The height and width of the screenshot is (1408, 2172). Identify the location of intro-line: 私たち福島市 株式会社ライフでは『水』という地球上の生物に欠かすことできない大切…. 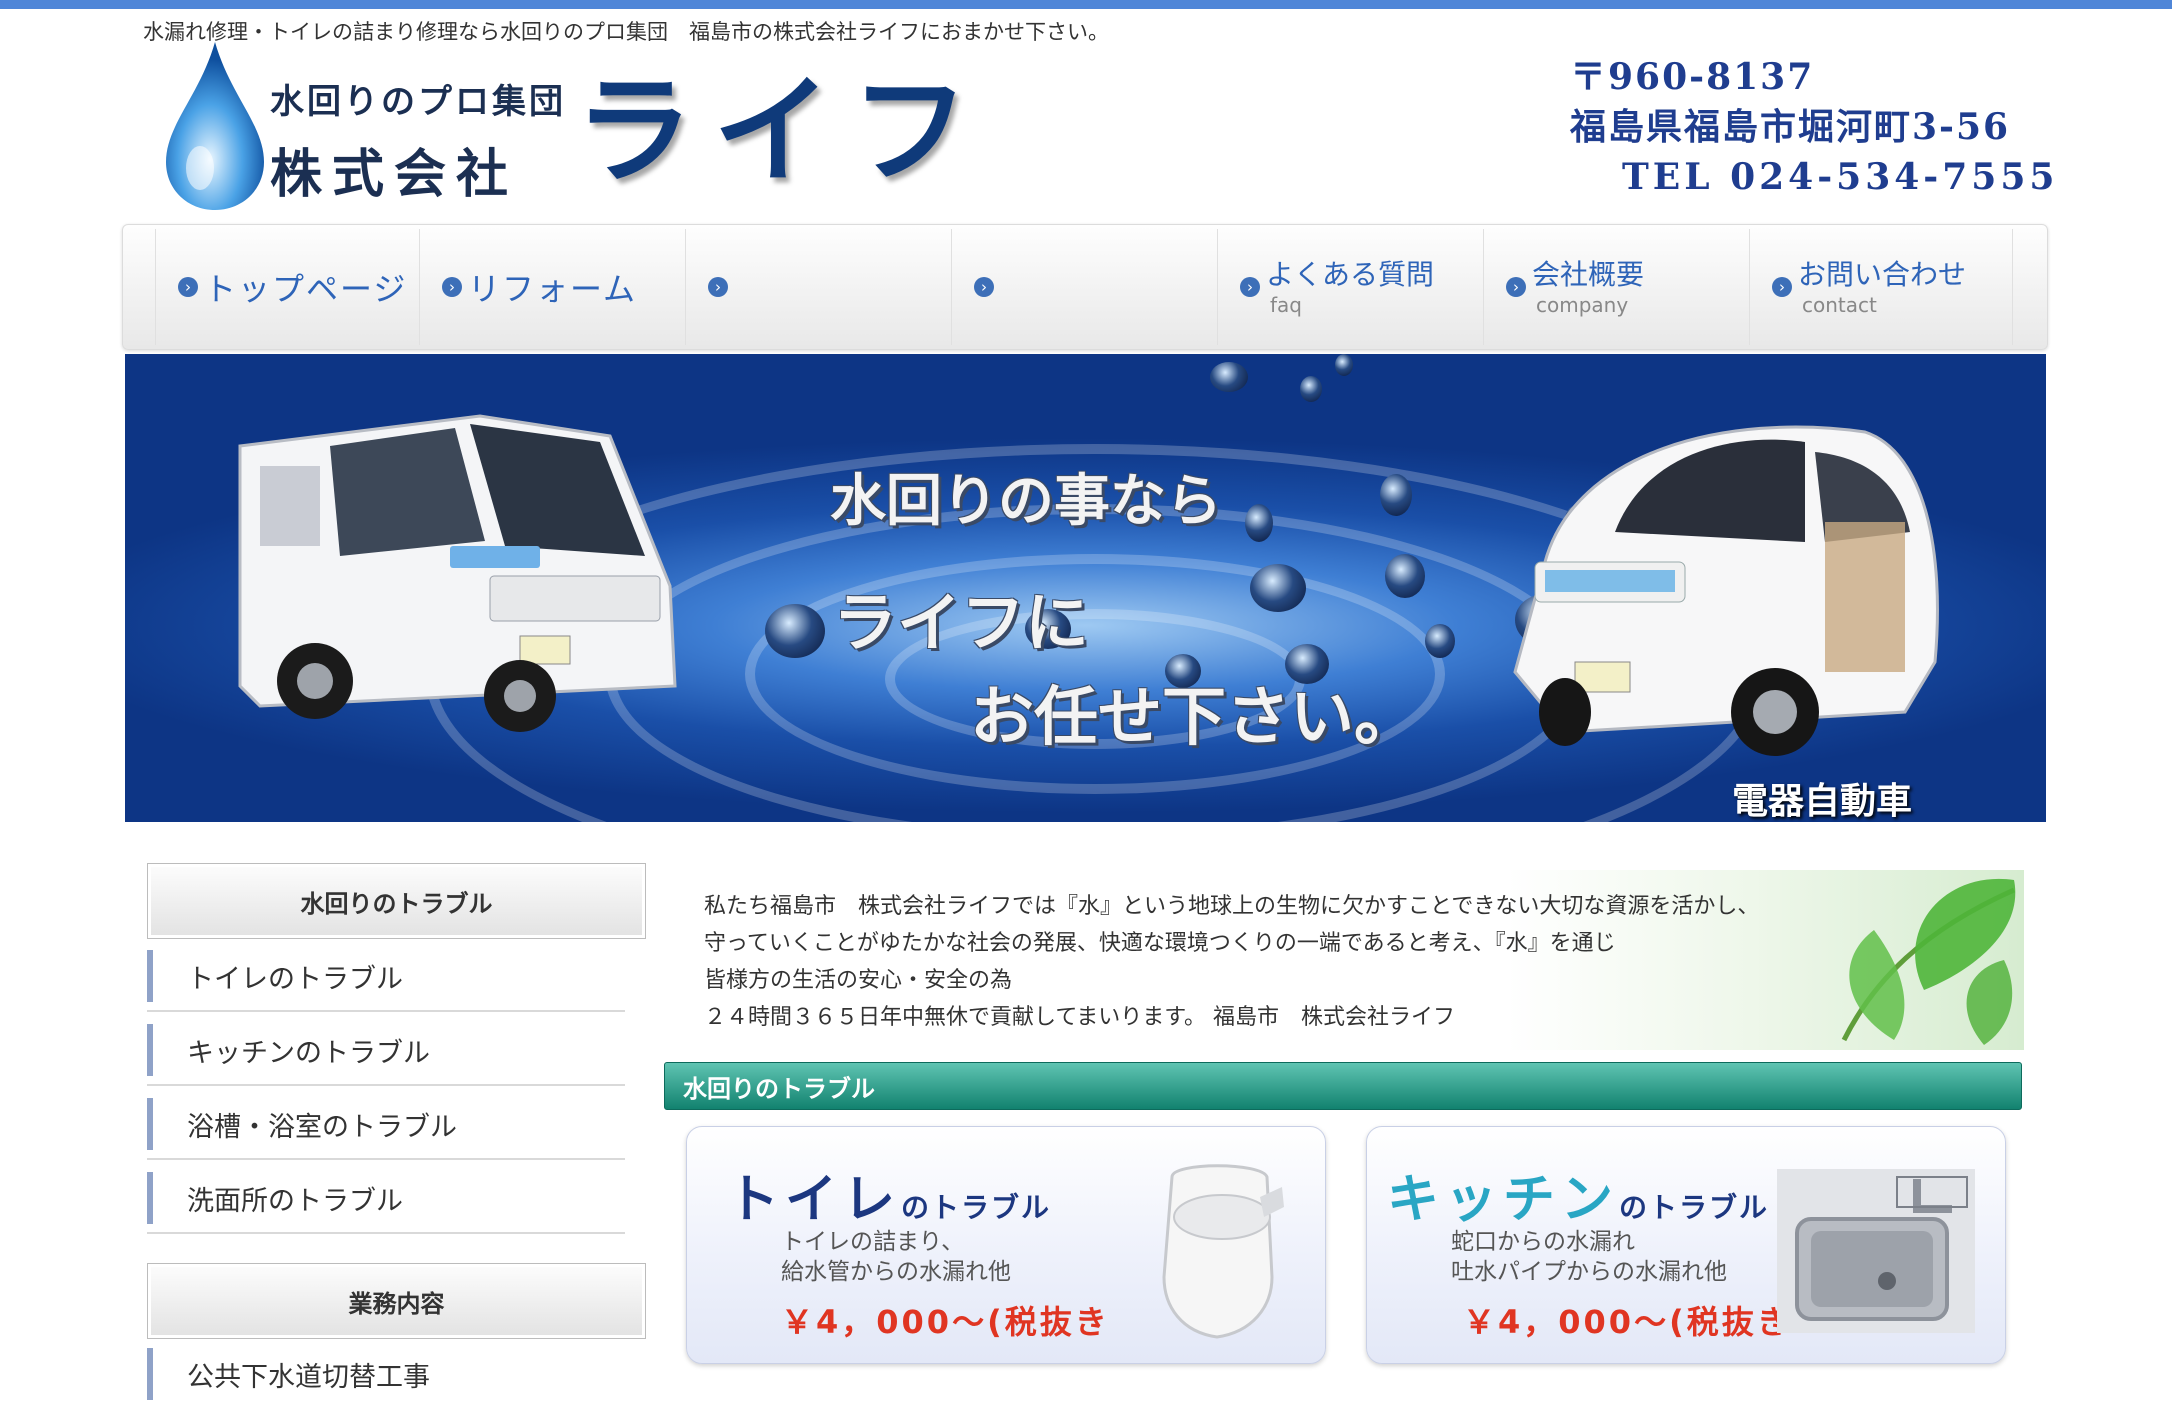
(1232, 906).